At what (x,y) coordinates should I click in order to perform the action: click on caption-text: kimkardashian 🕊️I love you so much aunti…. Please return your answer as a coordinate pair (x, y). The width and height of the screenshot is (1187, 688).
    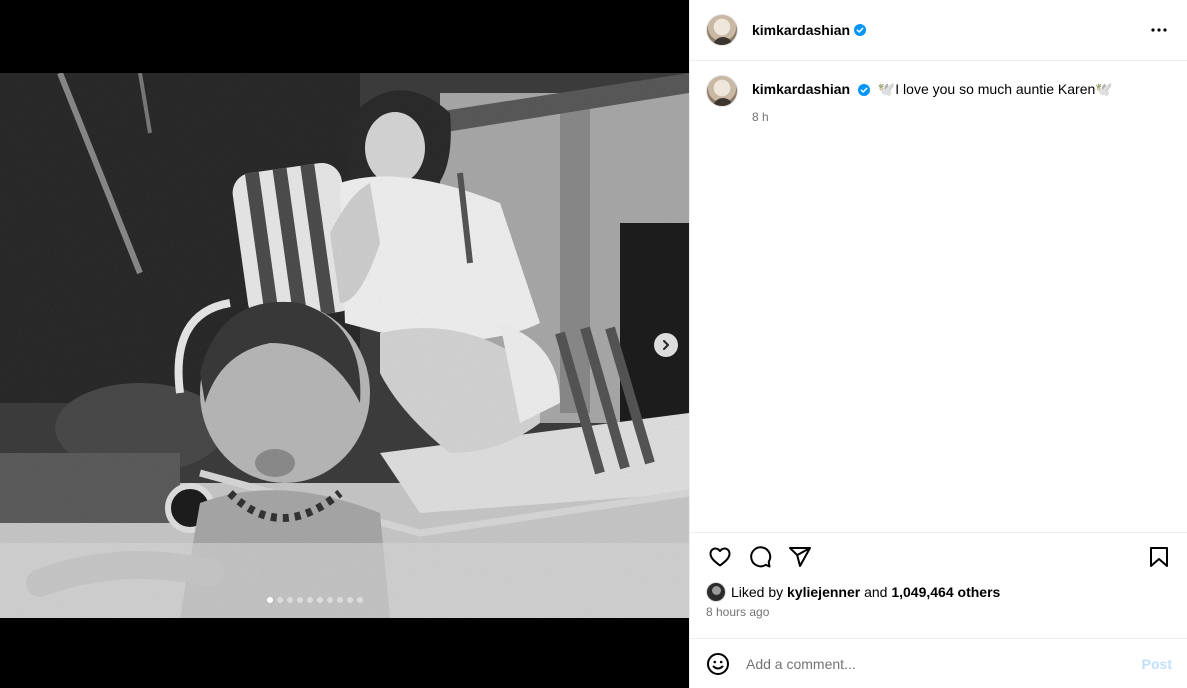
    Looking at the image, I should click on (932, 86).